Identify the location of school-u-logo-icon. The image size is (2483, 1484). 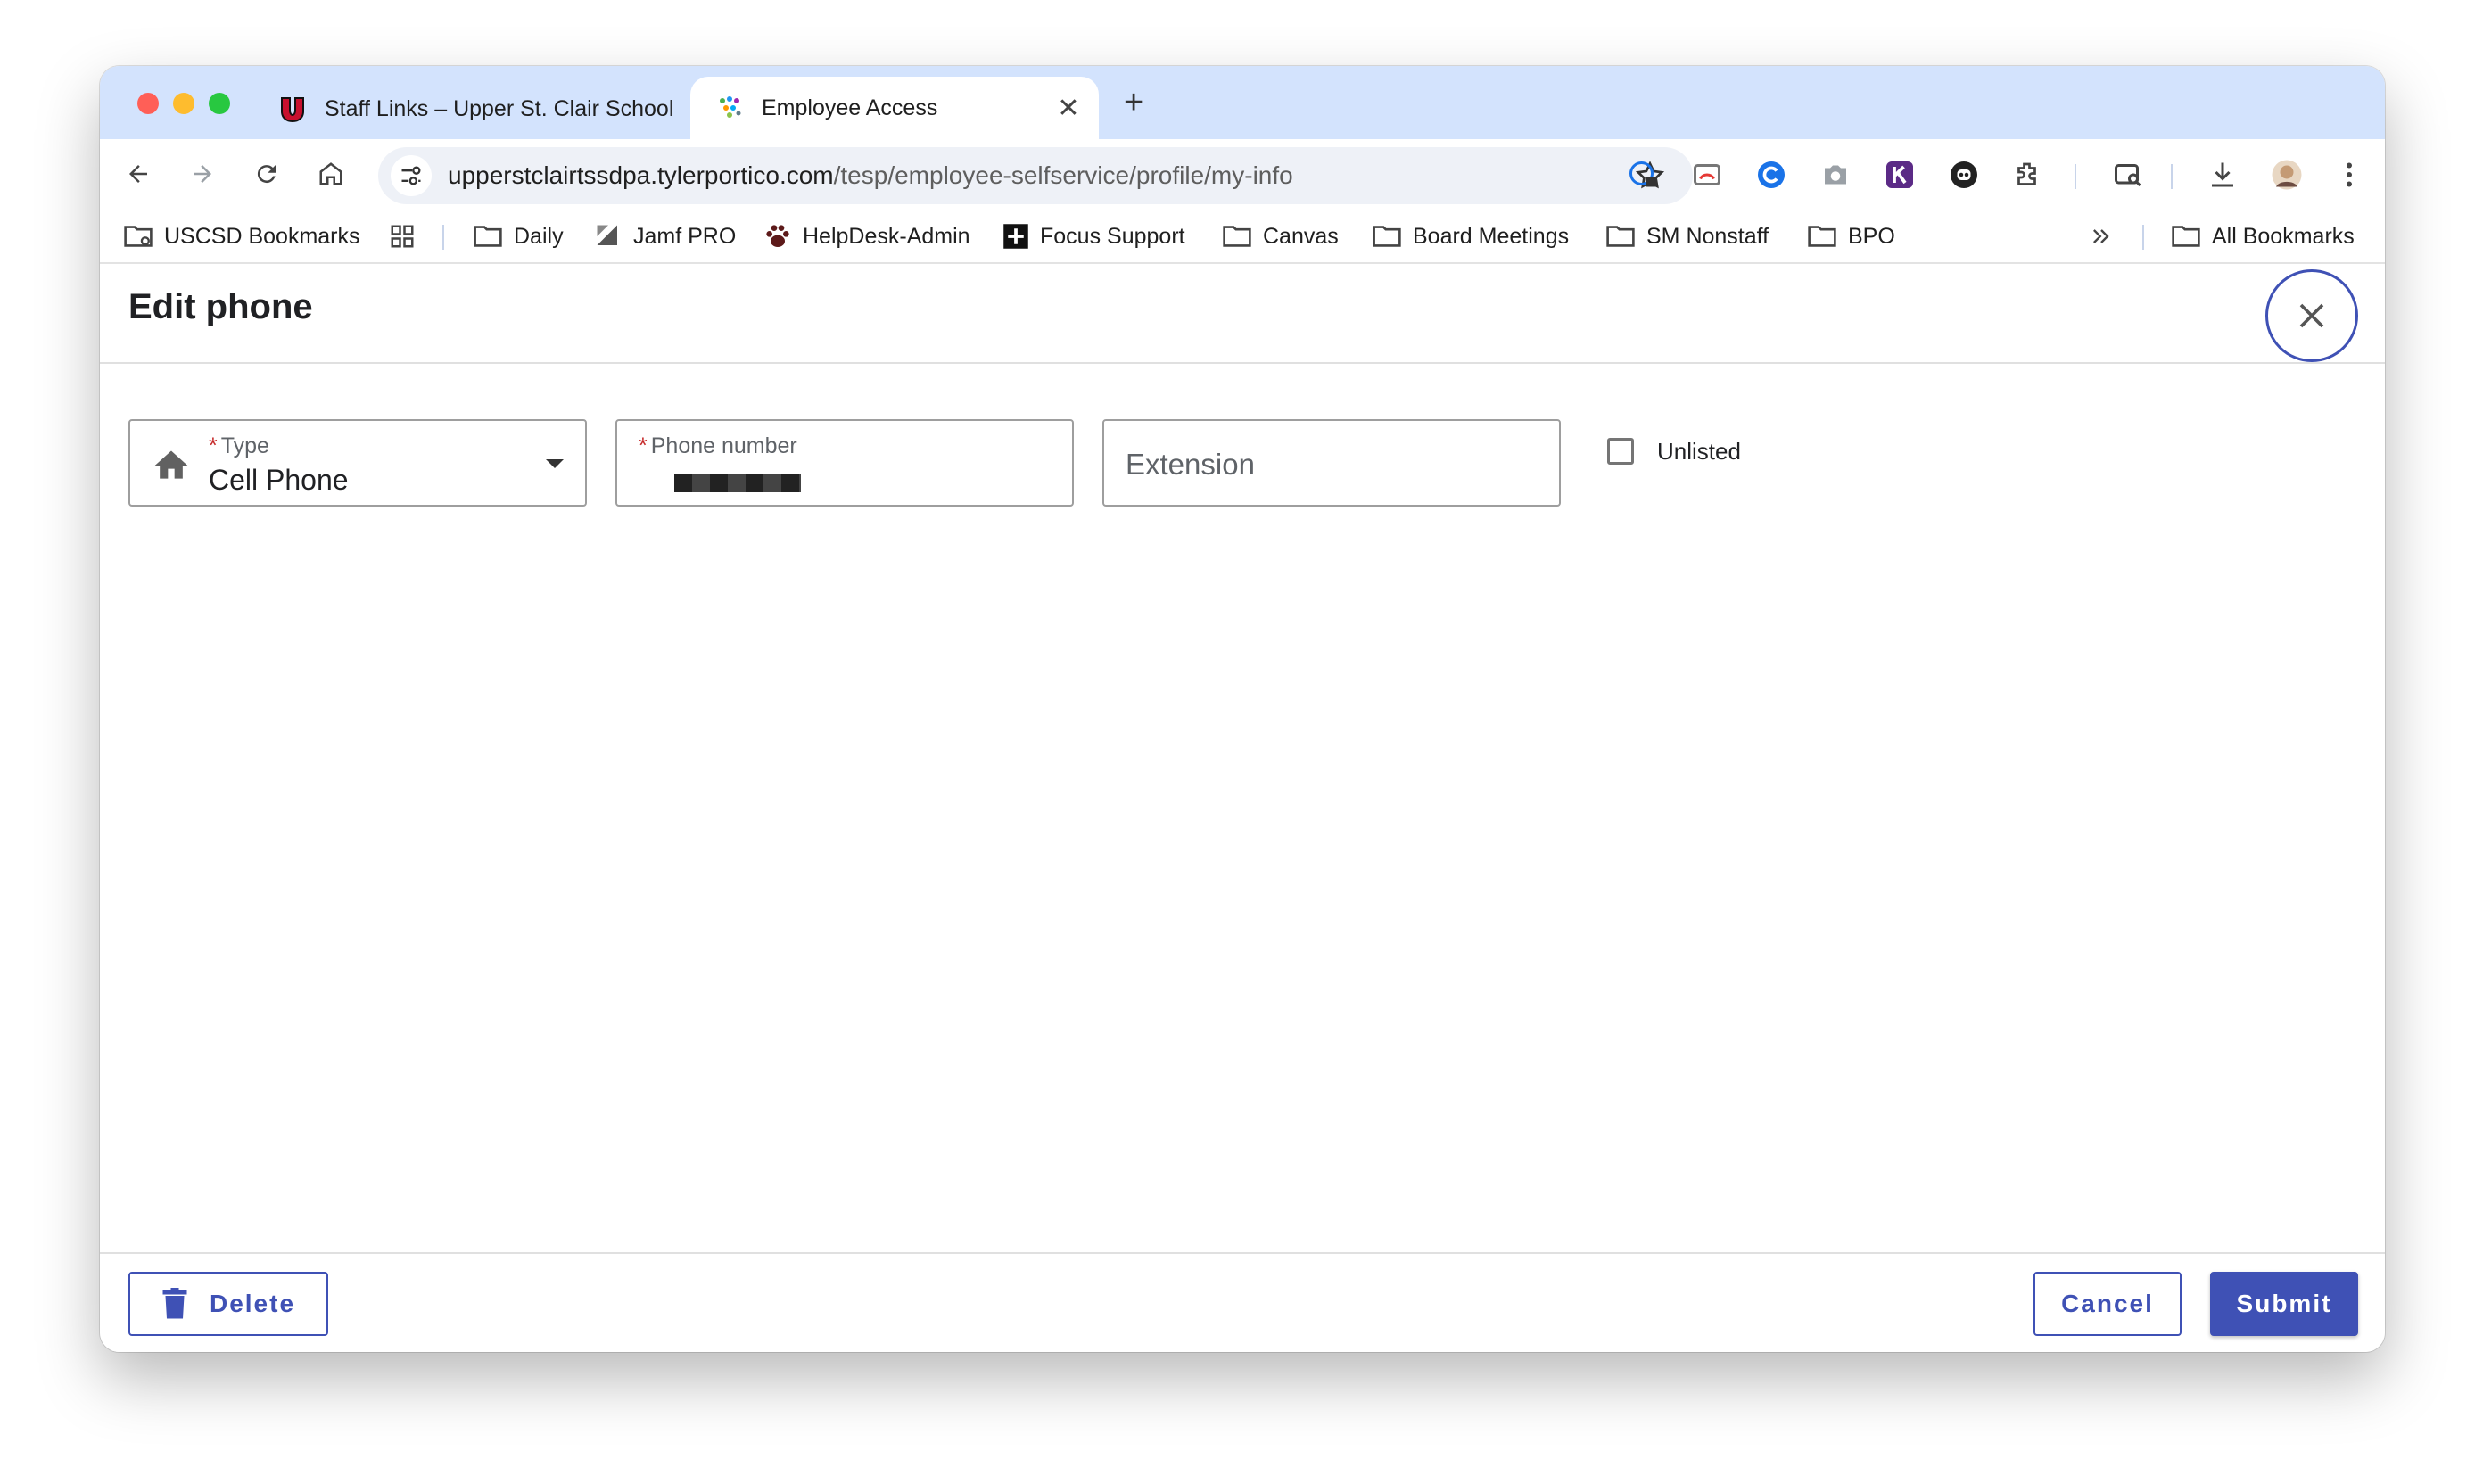
(292, 110).